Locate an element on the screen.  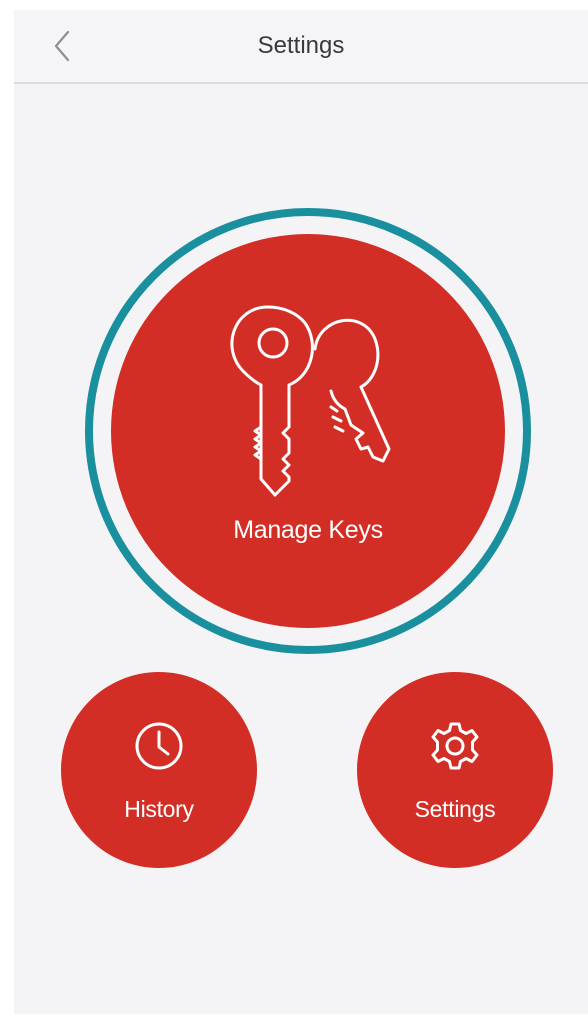
clock-icon is located at coordinates (159, 746).